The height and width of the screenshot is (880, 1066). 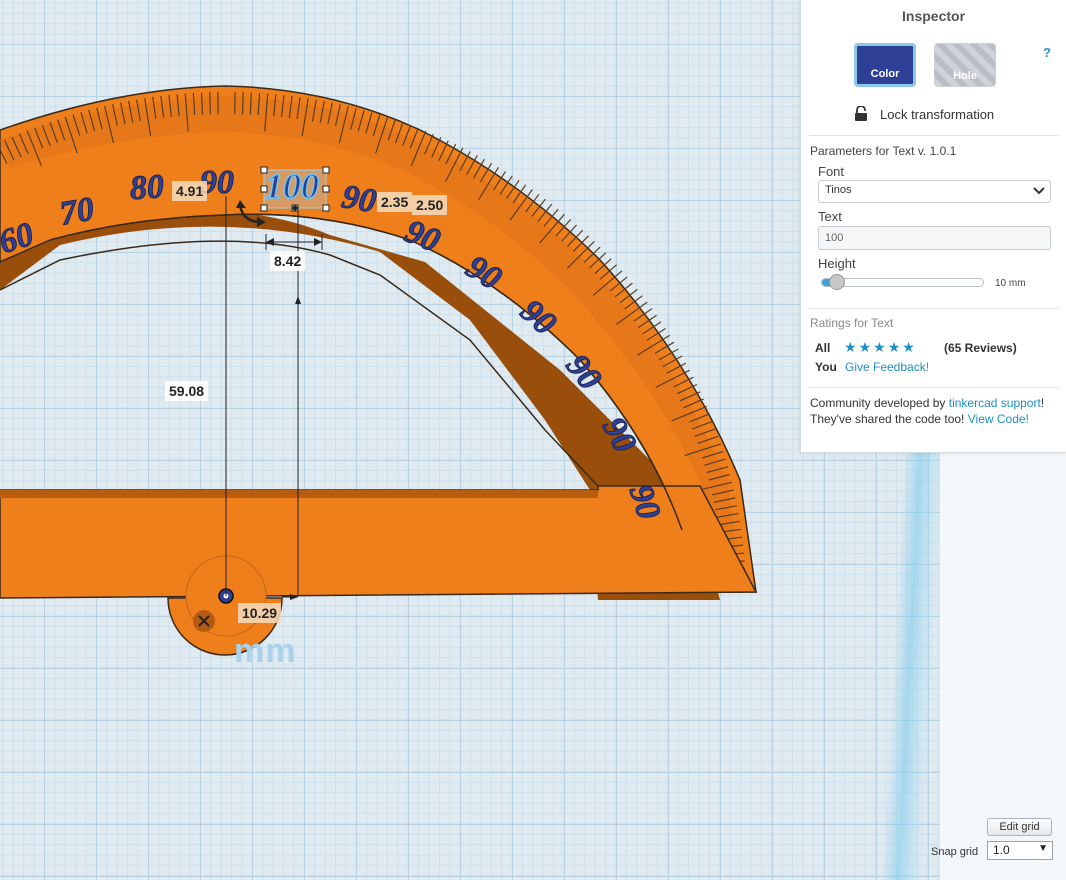 I want to click on scale-label: 80, so click(x=147, y=187).